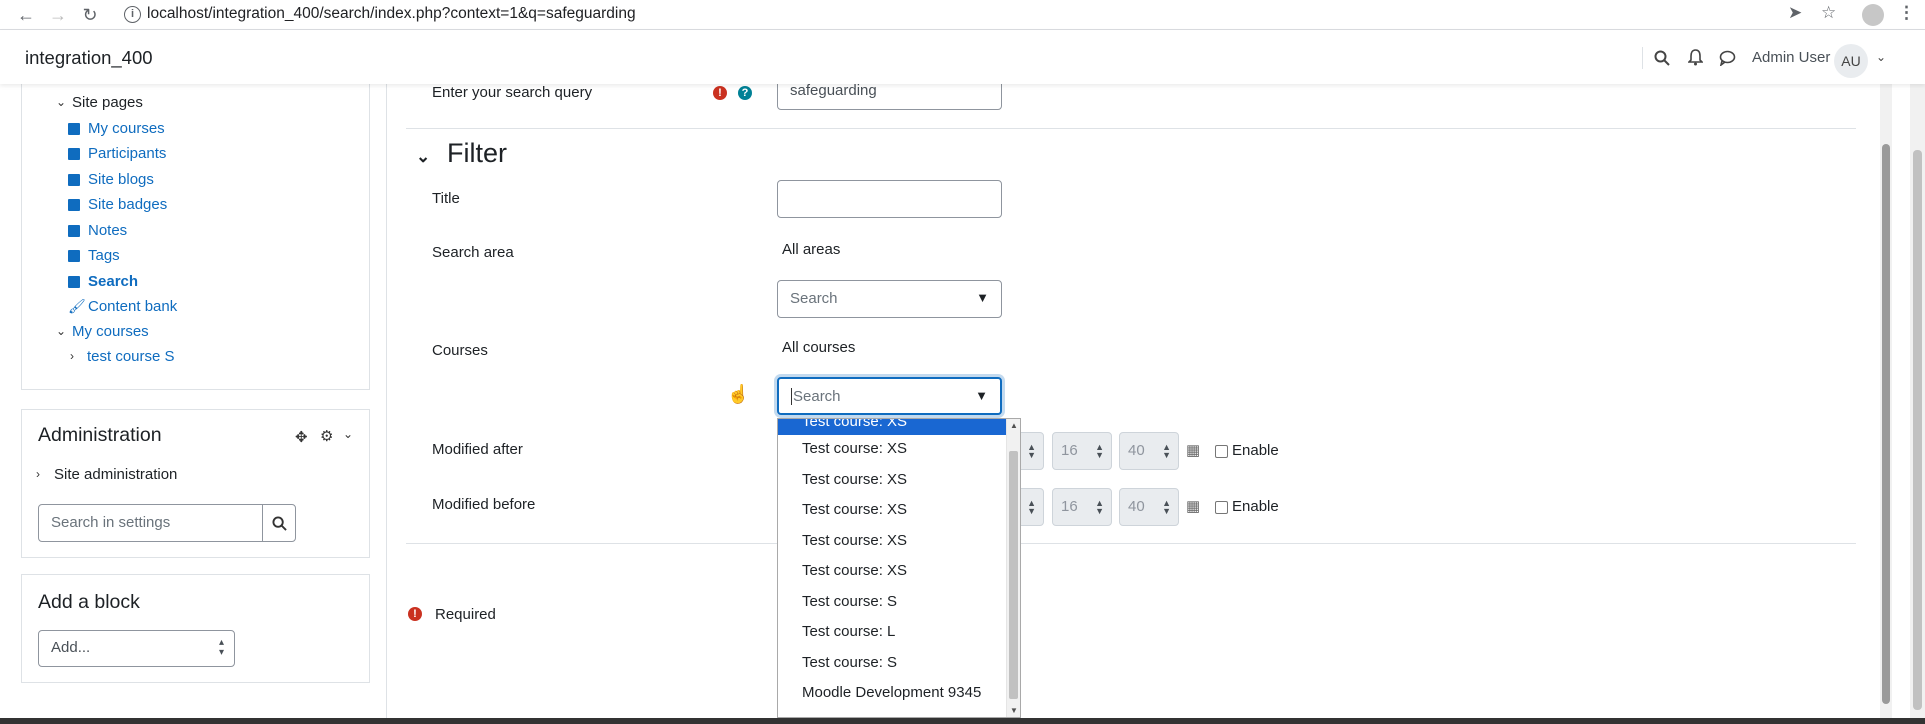 Image resolution: width=1925 pixels, height=724 pixels. What do you see at coordinates (100, 435) in the screenshot?
I see `block-title: Administration` at bounding box center [100, 435].